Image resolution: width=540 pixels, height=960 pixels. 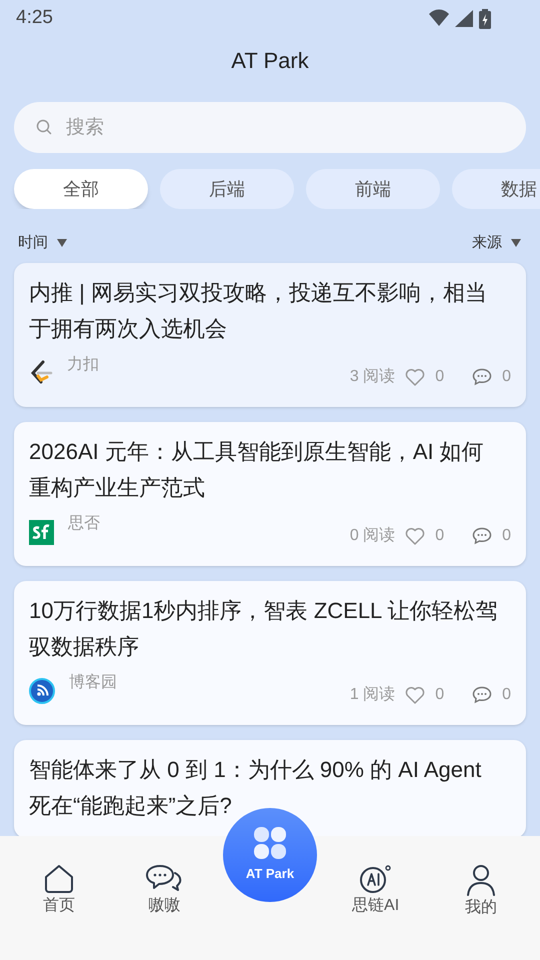 I want to click on nav-tab: 嗷嗷, so click(x=165, y=877).